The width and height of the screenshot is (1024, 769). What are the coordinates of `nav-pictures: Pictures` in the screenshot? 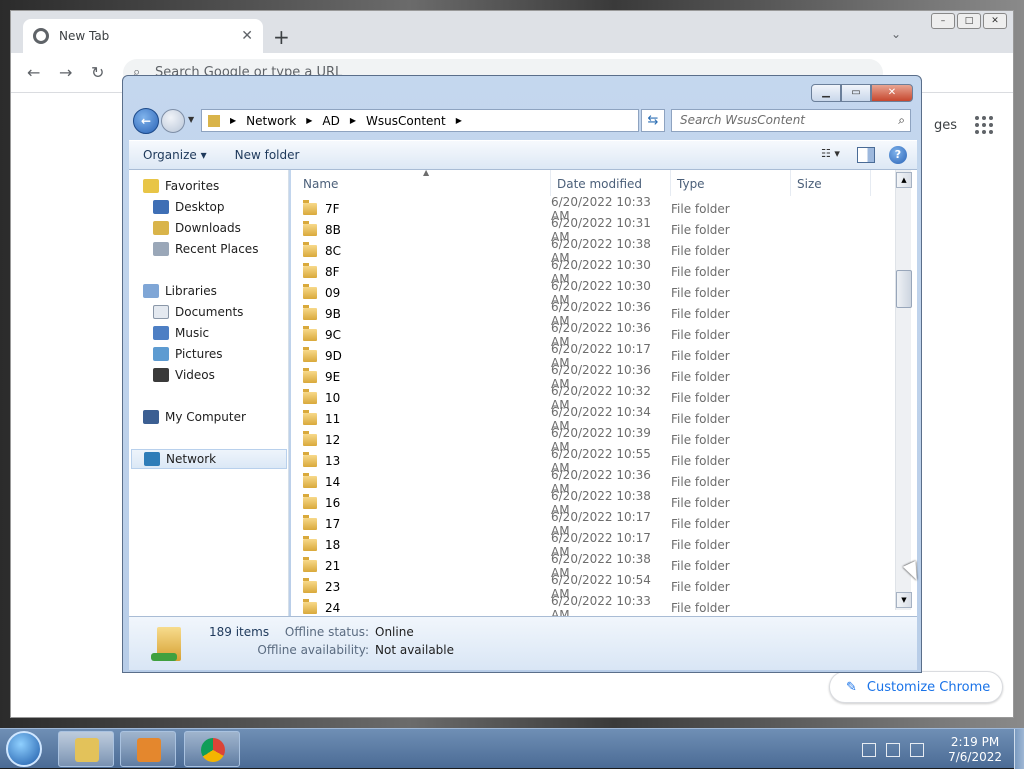 It's located at (231, 354).